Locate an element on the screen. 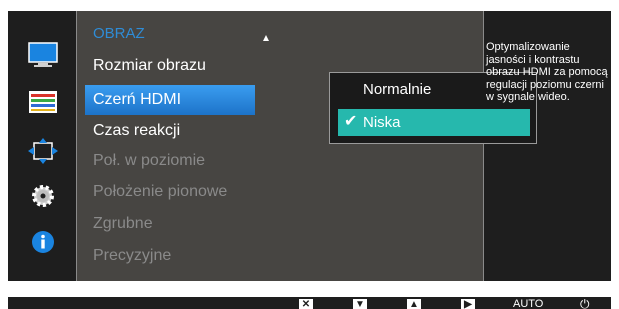  picture-icon is located at coordinates (43, 55).